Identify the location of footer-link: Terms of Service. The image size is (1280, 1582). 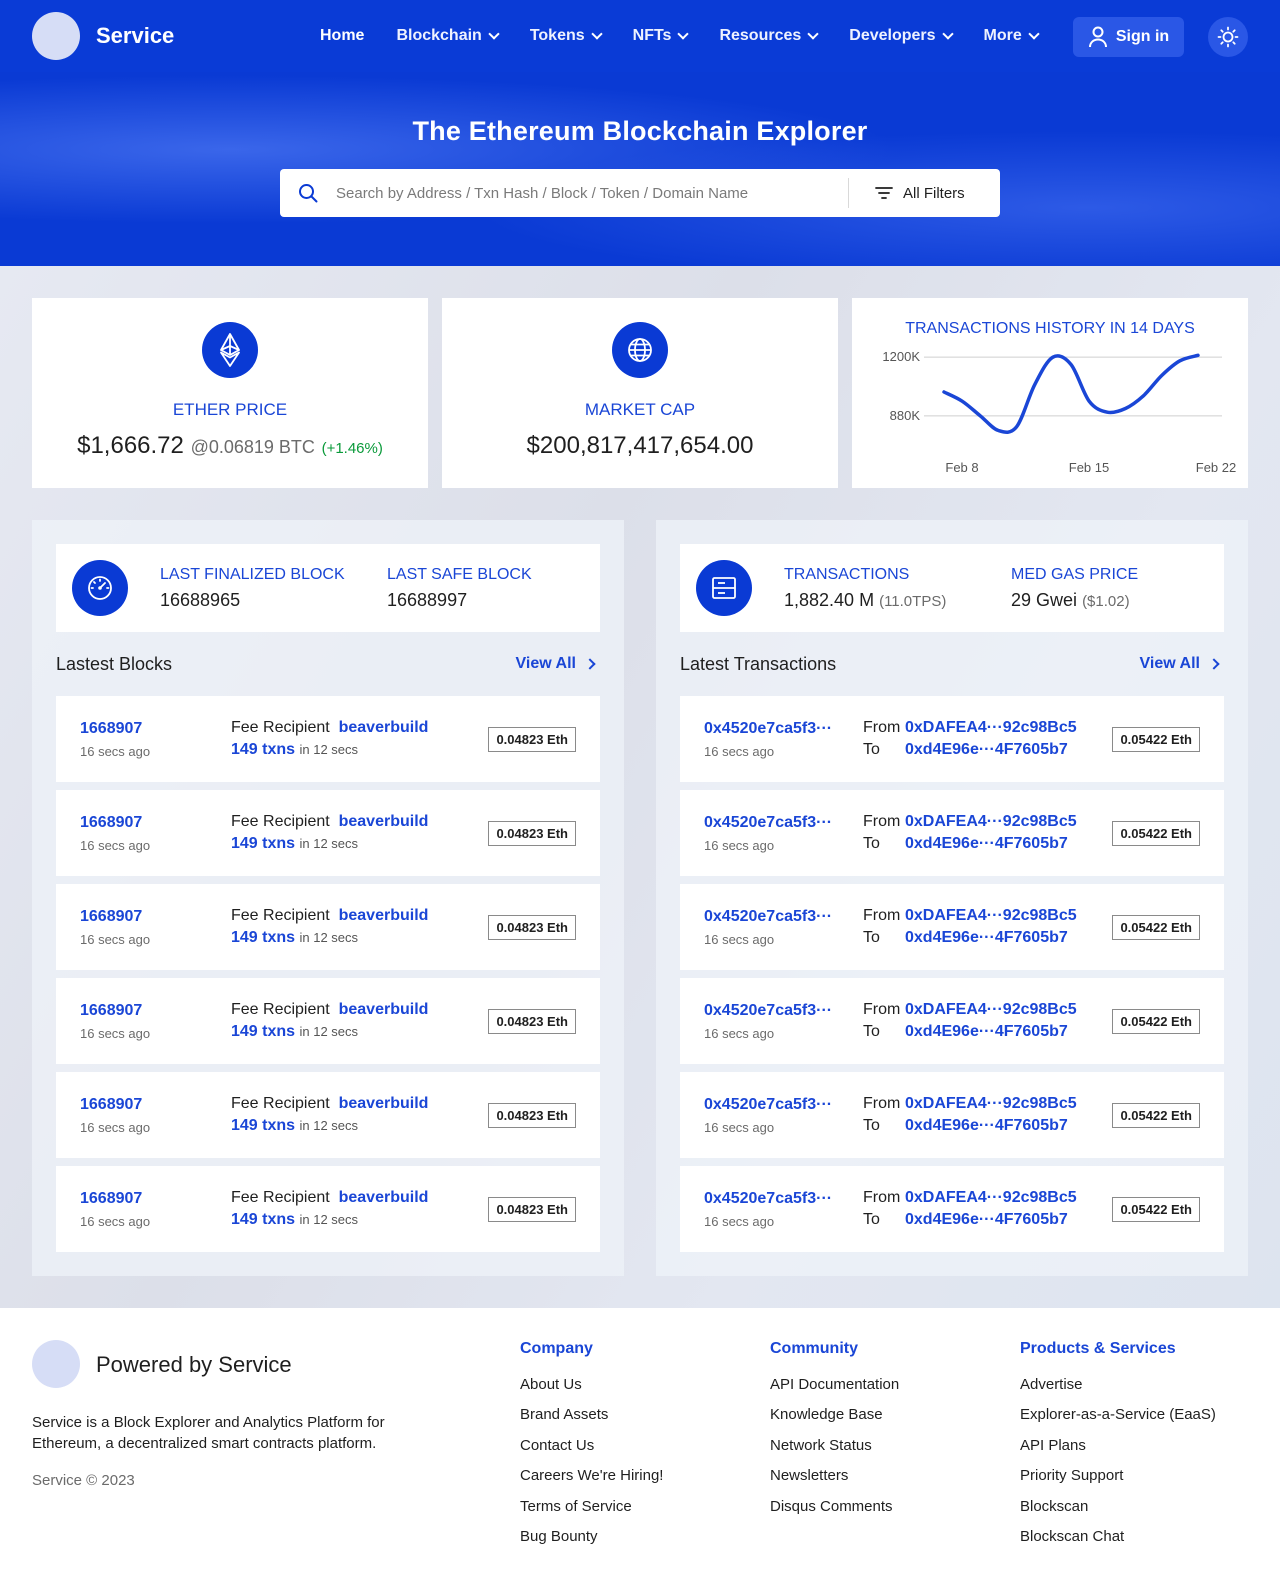
(591, 1507).